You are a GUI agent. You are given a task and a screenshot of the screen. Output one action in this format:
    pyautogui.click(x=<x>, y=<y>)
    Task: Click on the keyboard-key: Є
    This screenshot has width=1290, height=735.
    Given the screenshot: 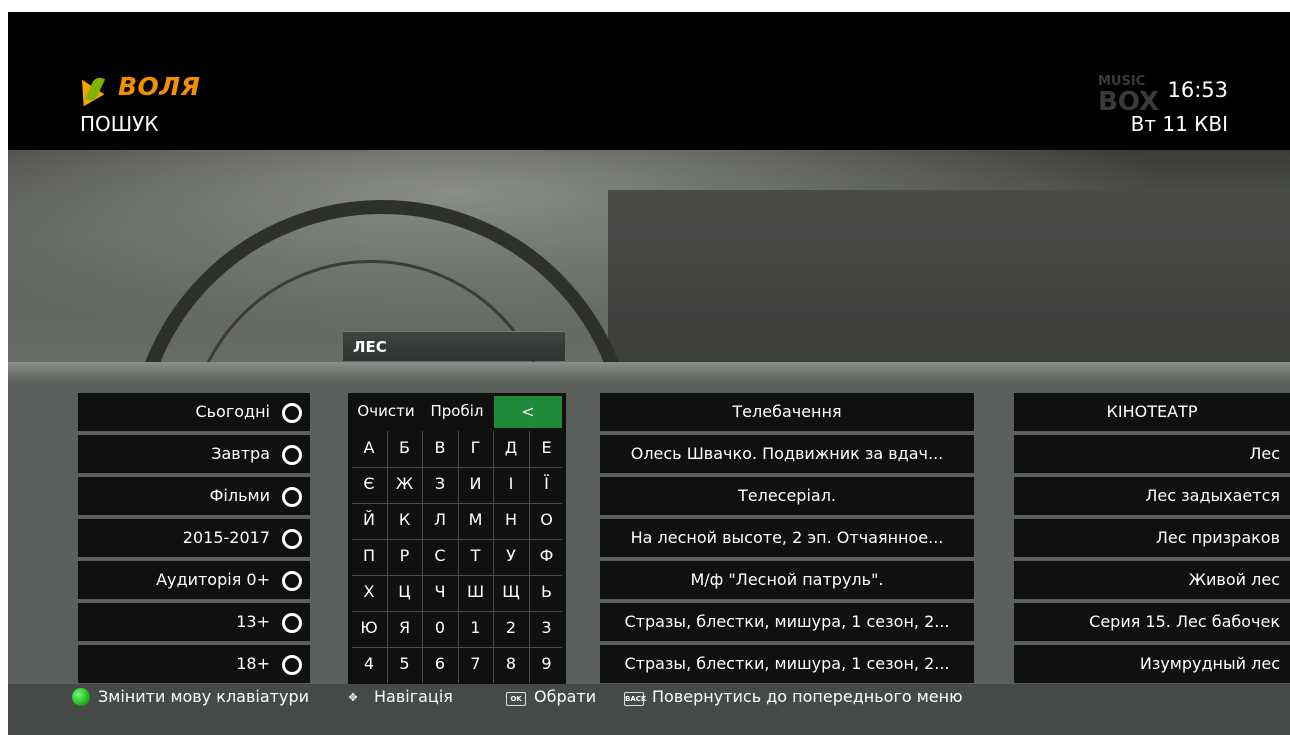 What is the action you would take?
    pyautogui.click(x=369, y=484)
    